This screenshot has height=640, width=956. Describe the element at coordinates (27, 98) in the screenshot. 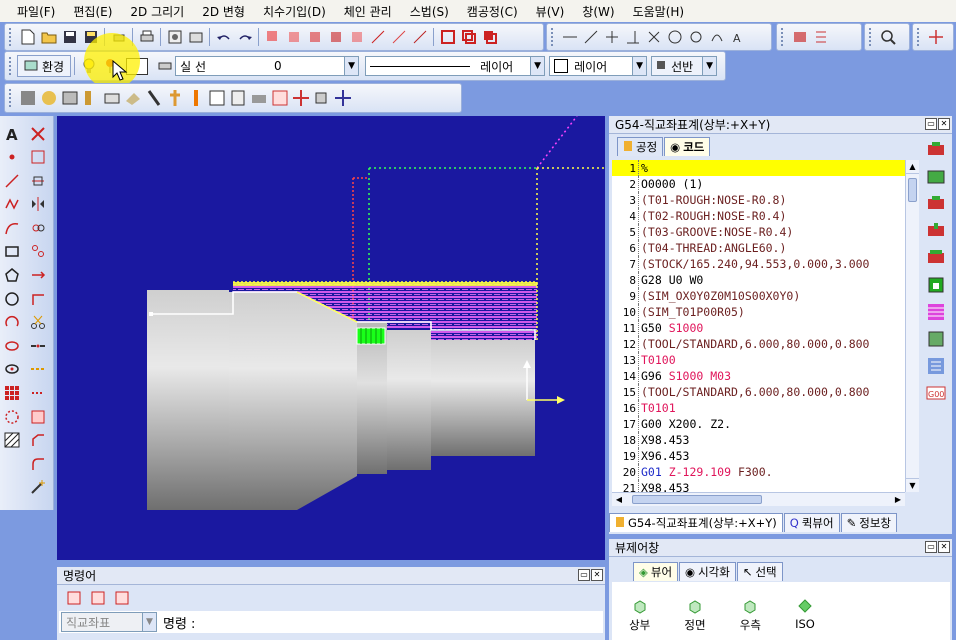

I see `cam-tool-1-icon` at that location.